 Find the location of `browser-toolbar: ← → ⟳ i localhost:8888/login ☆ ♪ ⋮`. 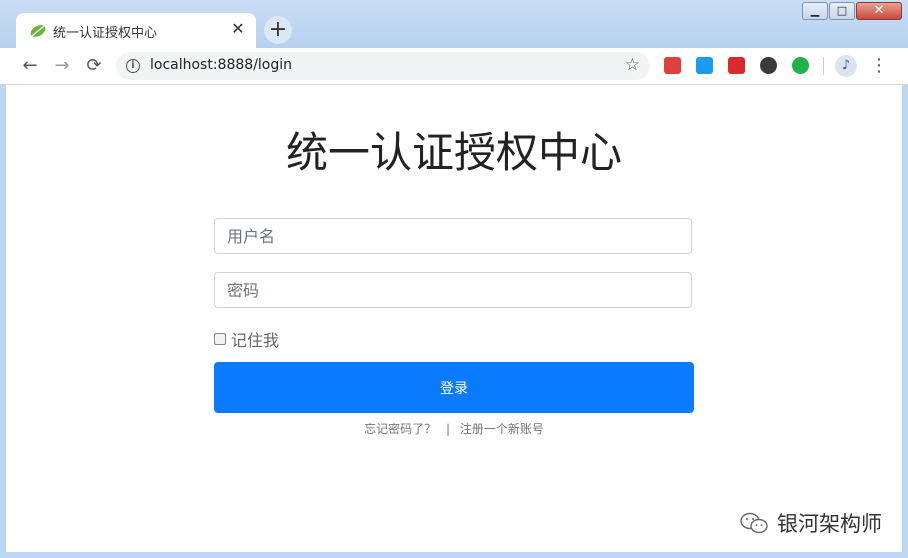

browser-toolbar: ← → ⟳ i localhost:8888/login ☆ ♪ ⋮ is located at coordinates (454, 66).